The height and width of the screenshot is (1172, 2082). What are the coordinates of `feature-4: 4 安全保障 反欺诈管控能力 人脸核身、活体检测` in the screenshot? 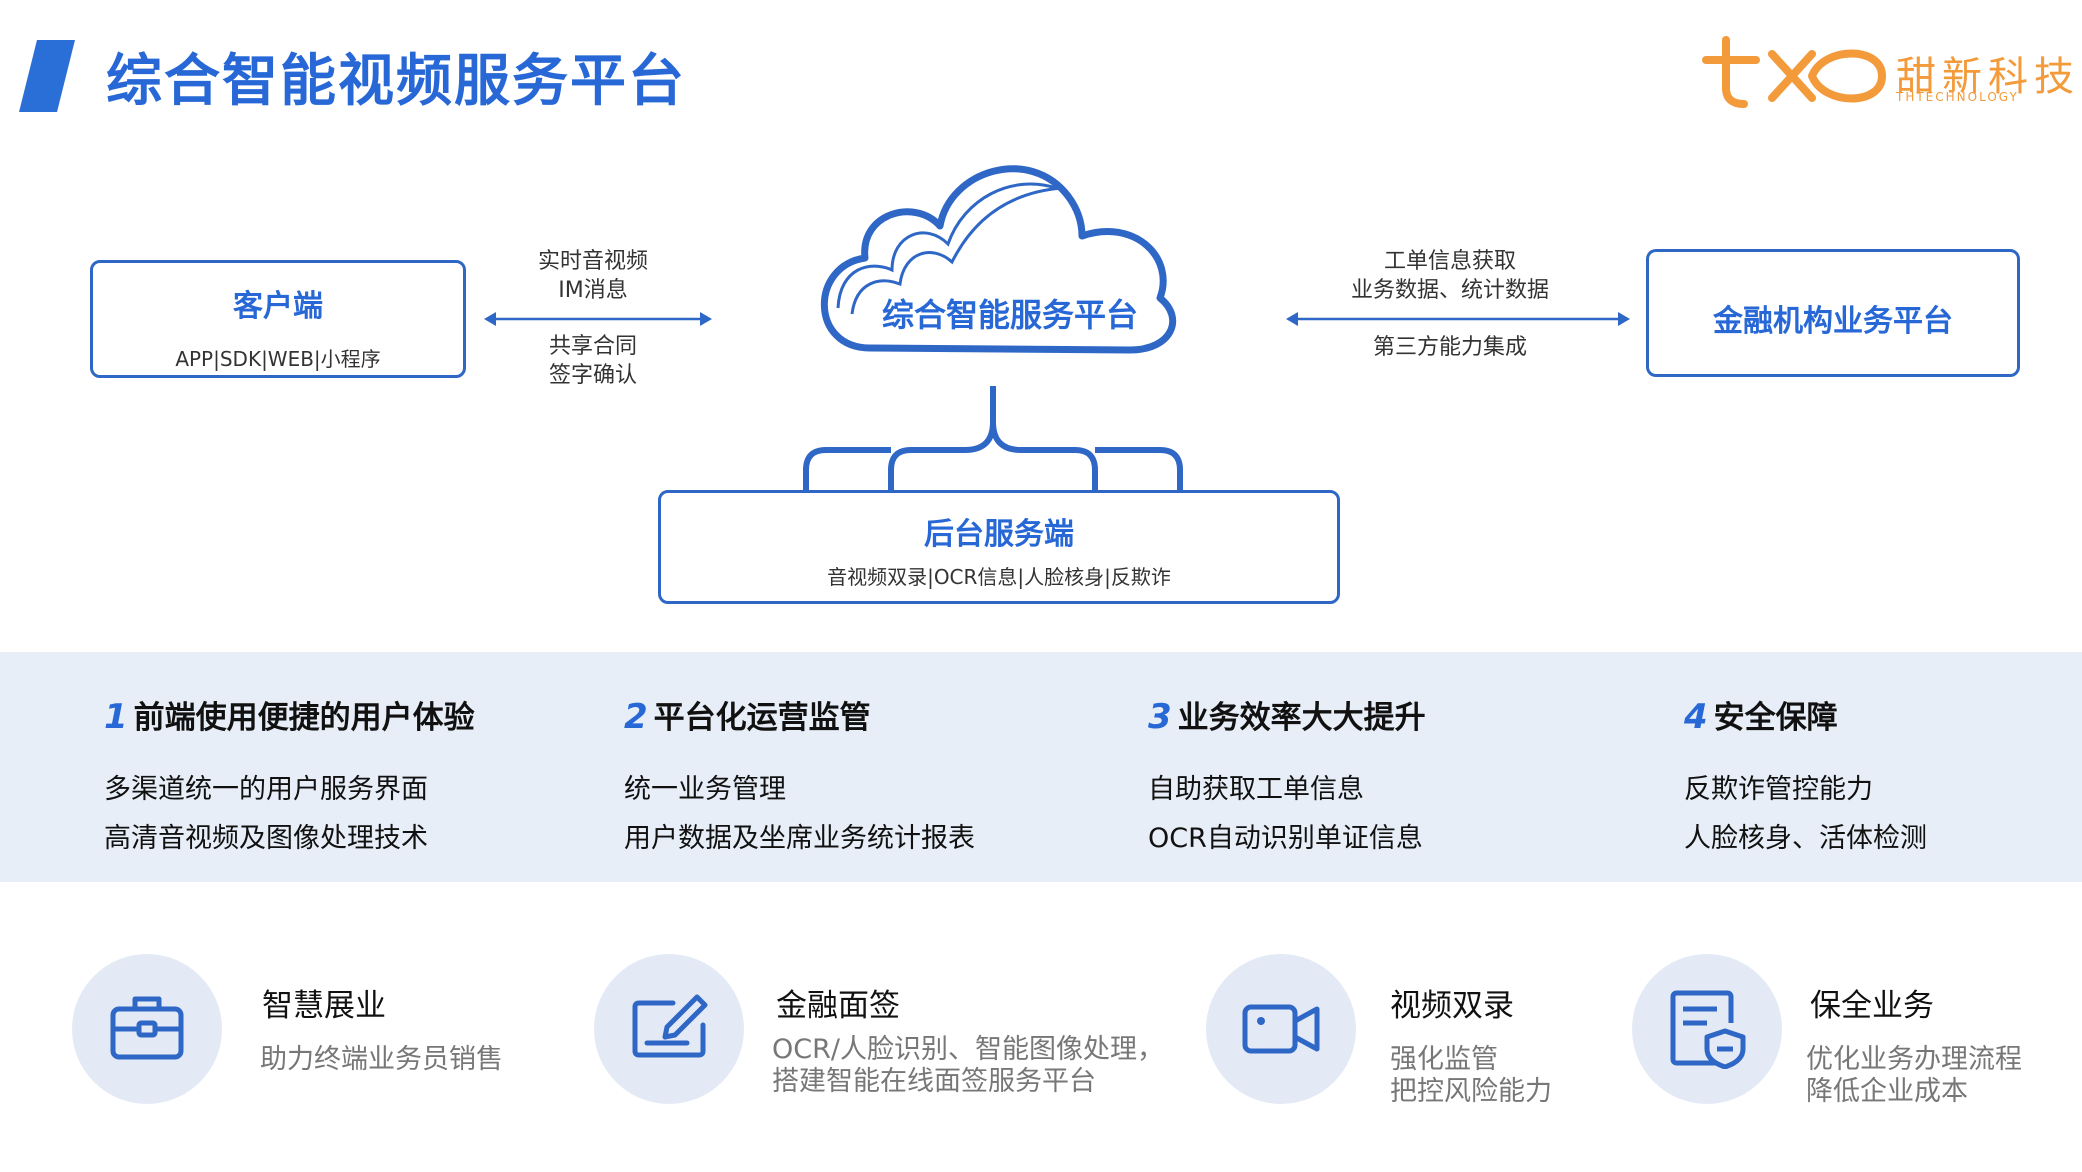 It's located at (1805, 773).